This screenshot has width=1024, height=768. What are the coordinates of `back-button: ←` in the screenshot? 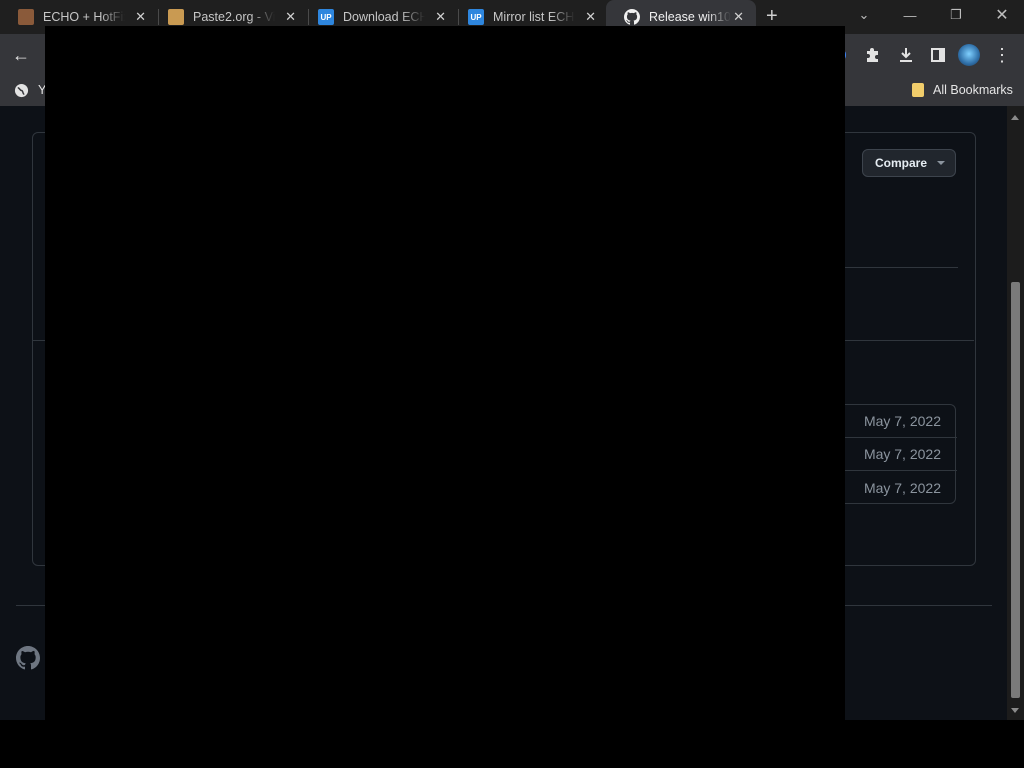 It's located at (21, 55).